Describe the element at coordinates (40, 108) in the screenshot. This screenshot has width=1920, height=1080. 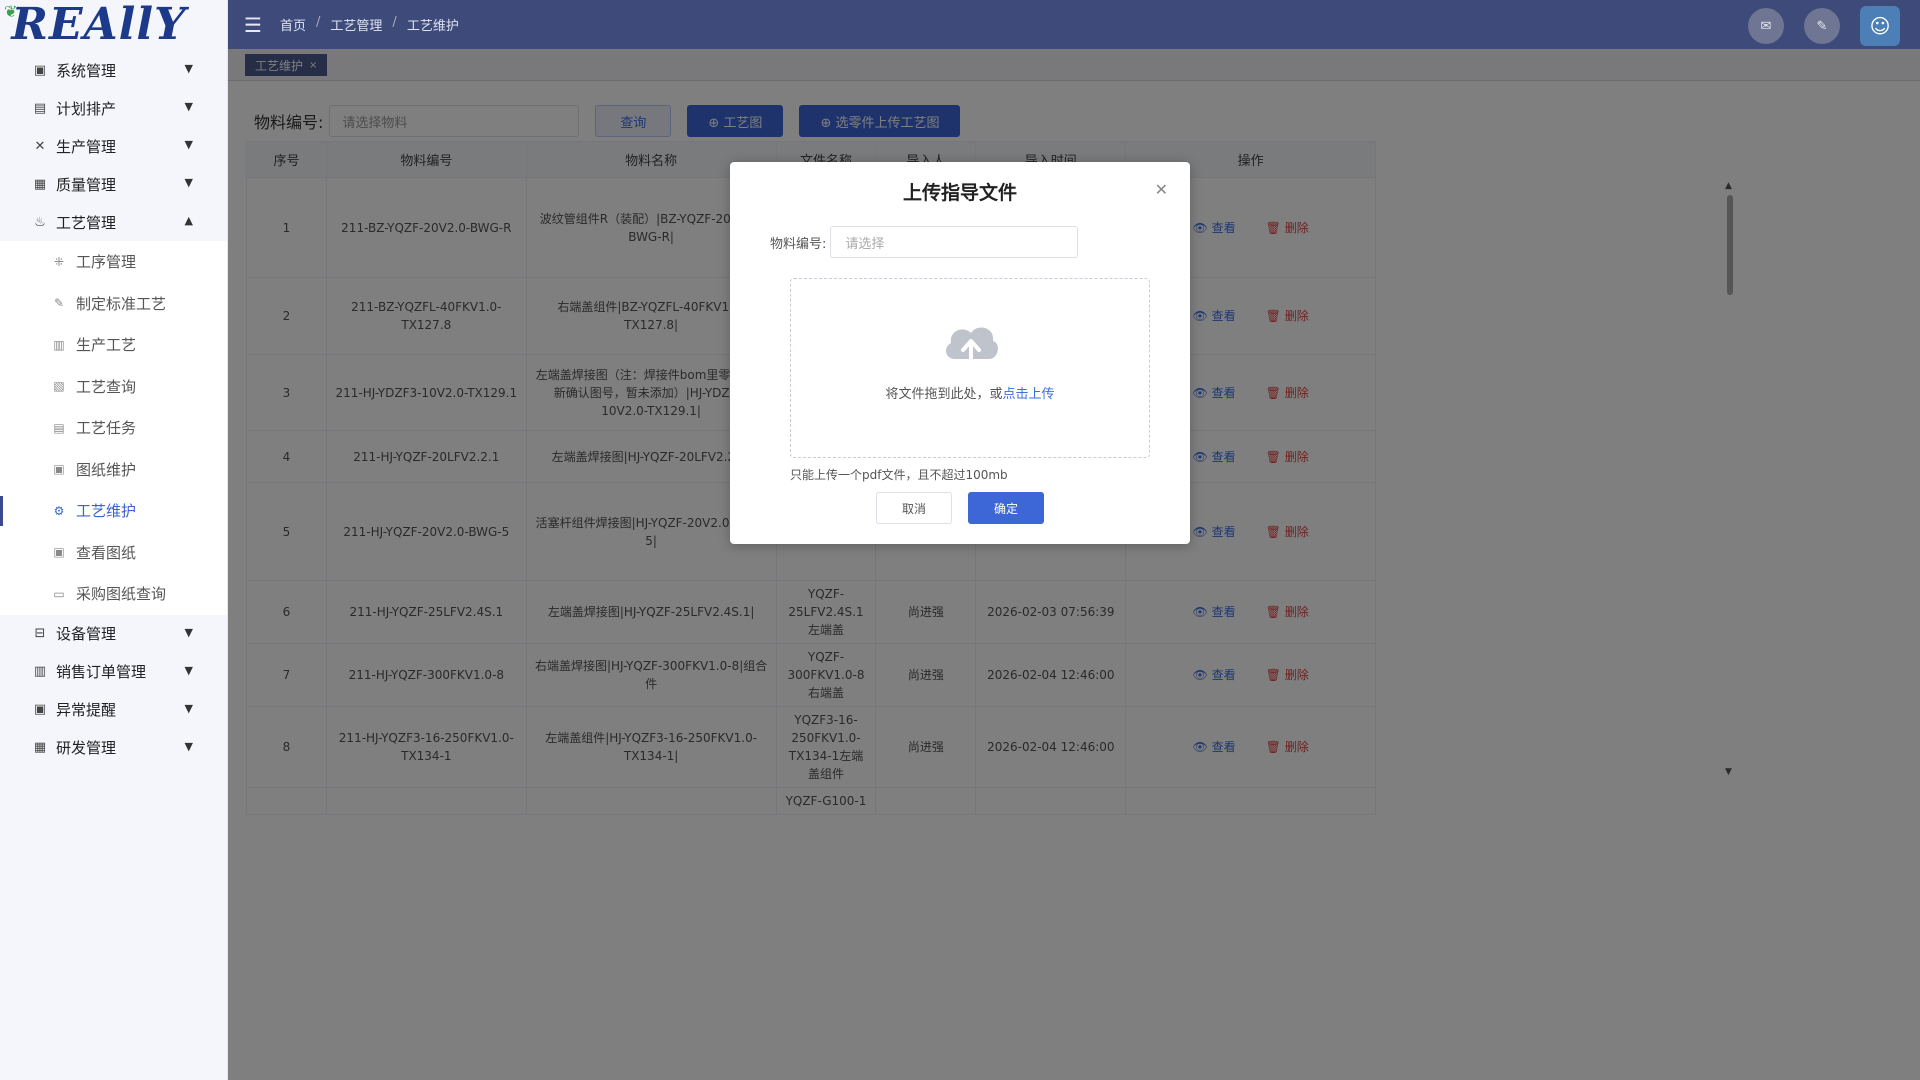
I see `document-icon: ▤` at that location.